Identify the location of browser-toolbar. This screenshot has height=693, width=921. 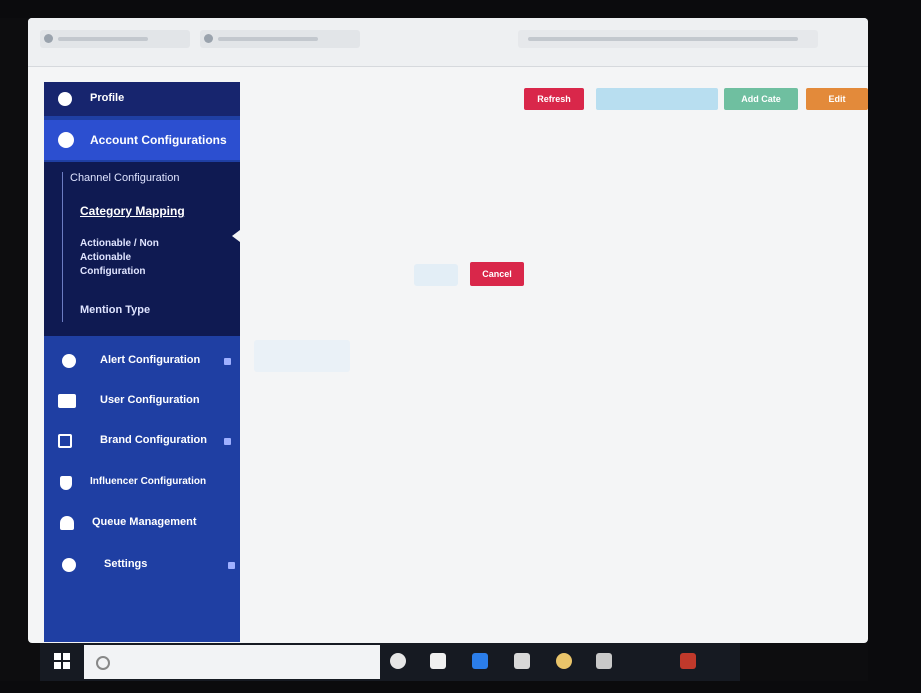
(448, 42).